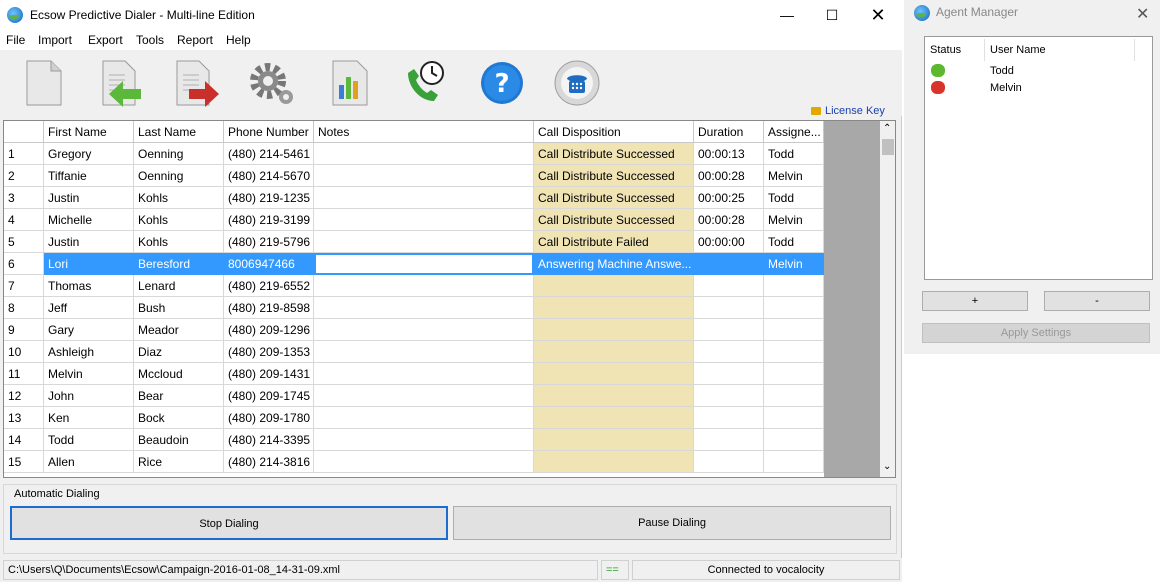 The width and height of the screenshot is (1160, 582). I want to click on menu-help: Help, so click(238, 40).